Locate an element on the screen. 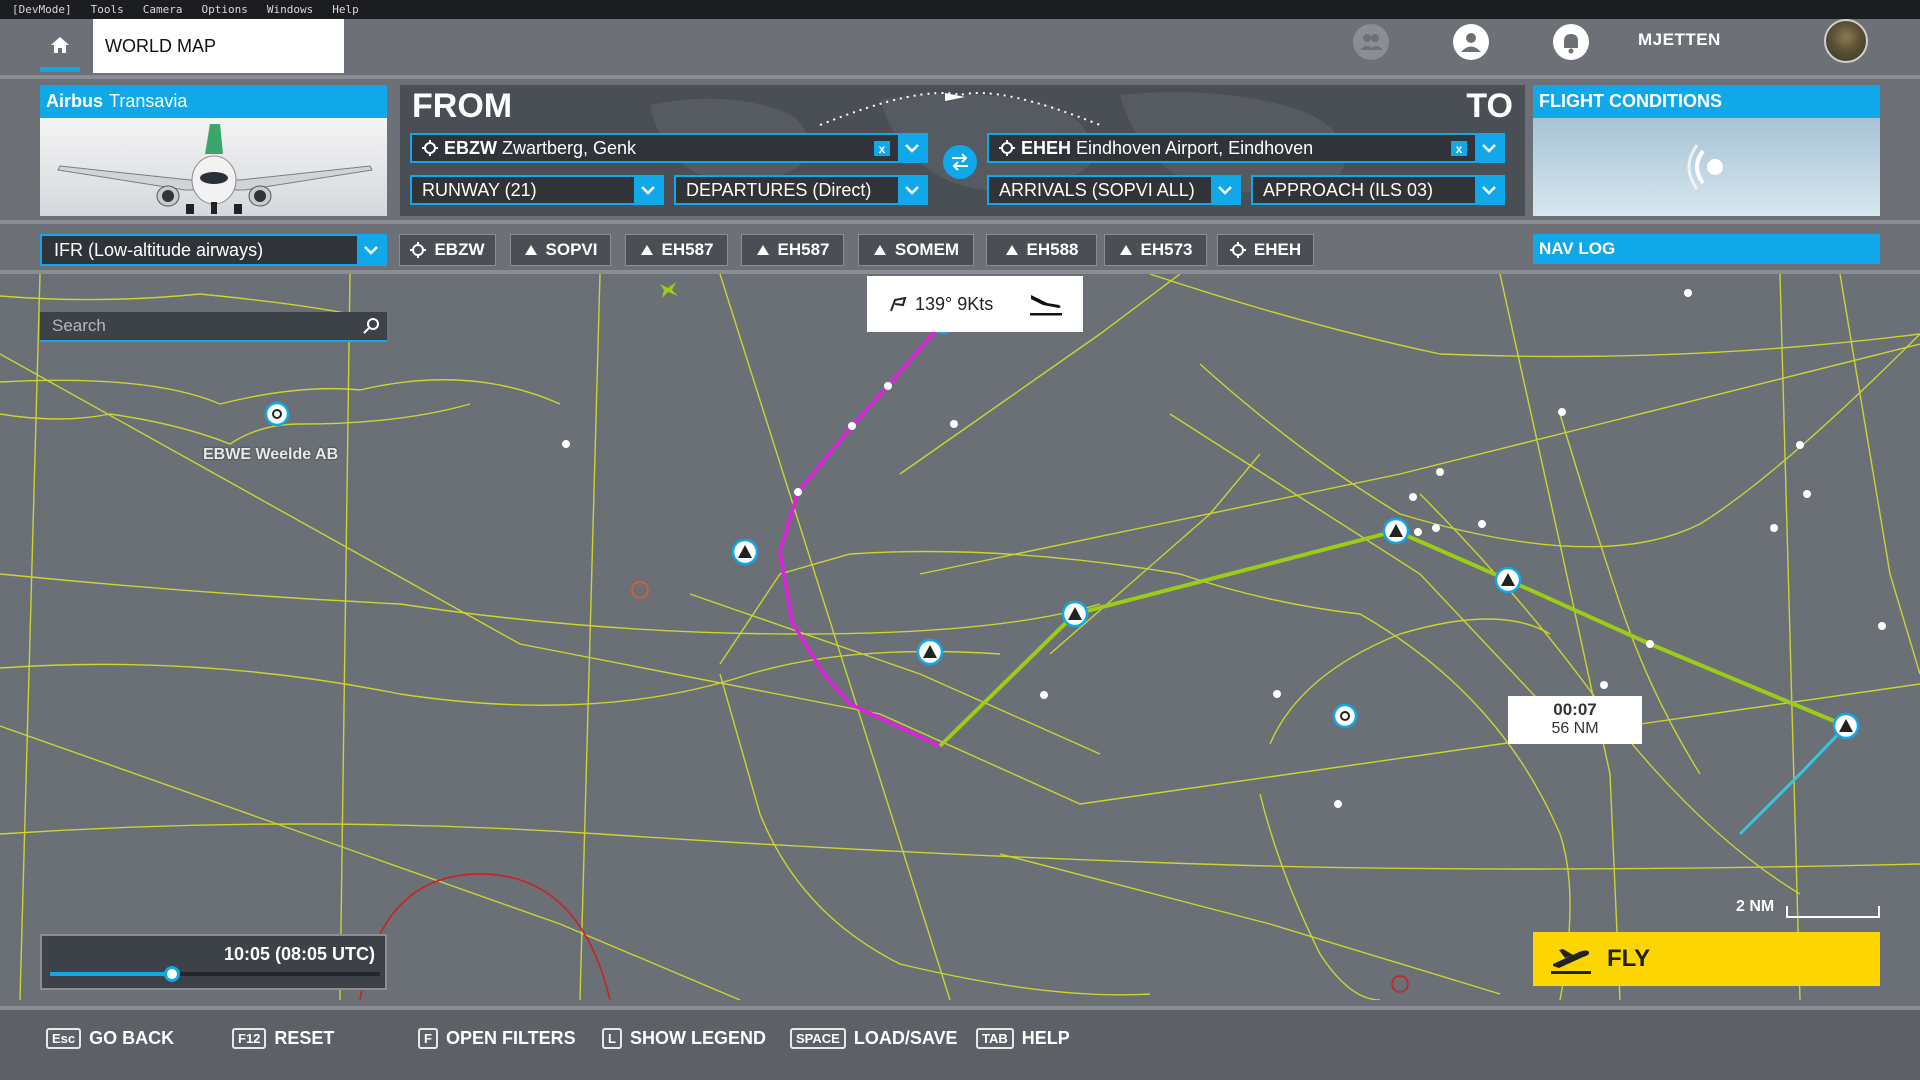 Image resolution: width=1920 pixels, height=1080 pixels. tab-world-map: WORLD MAP is located at coordinates (218, 46).